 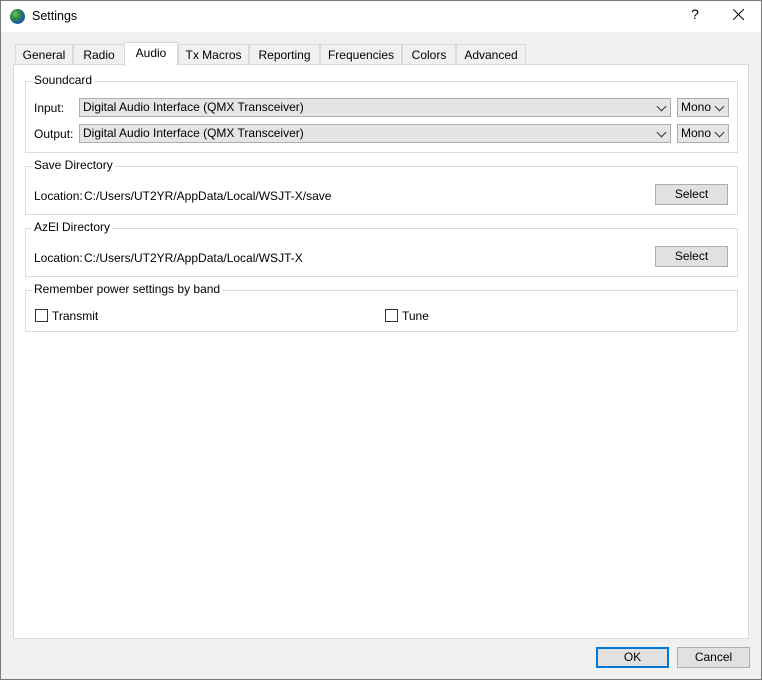 I want to click on output-channel-value: Mono, so click(x=696, y=133).